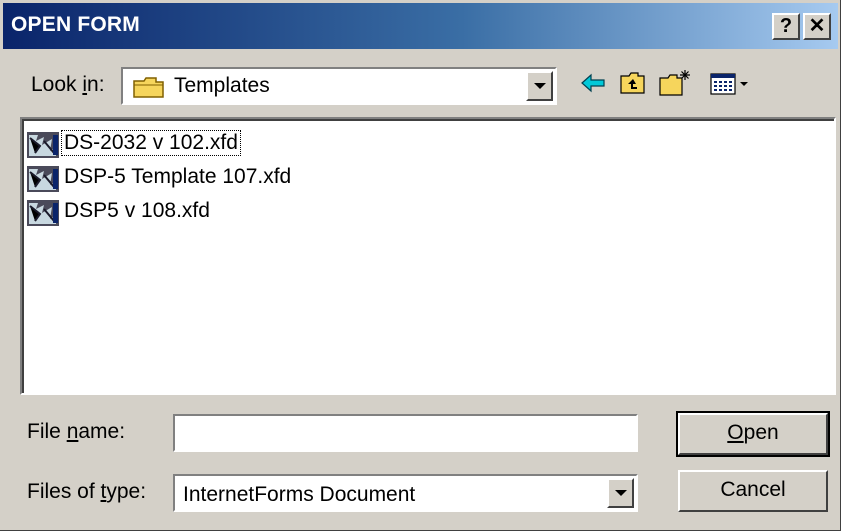 This screenshot has height=531, width=841. Describe the element at coordinates (620, 493) in the screenshot. I see `files-of-type-dropdown-arrow` at that location.